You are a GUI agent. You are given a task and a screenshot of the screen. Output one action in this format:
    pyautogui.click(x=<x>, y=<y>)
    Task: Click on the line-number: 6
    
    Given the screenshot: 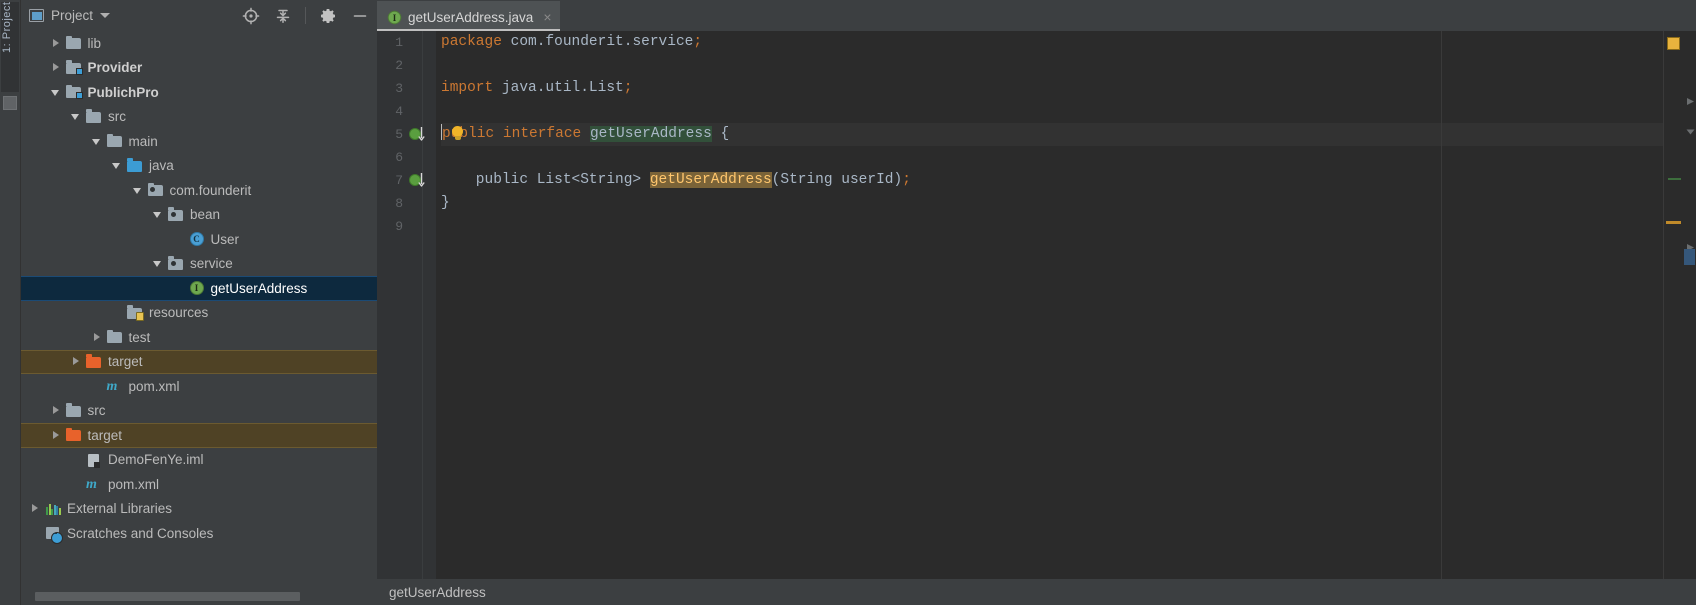 What is the action you would take?
    pyautogui.click(x=399, y=157)
    